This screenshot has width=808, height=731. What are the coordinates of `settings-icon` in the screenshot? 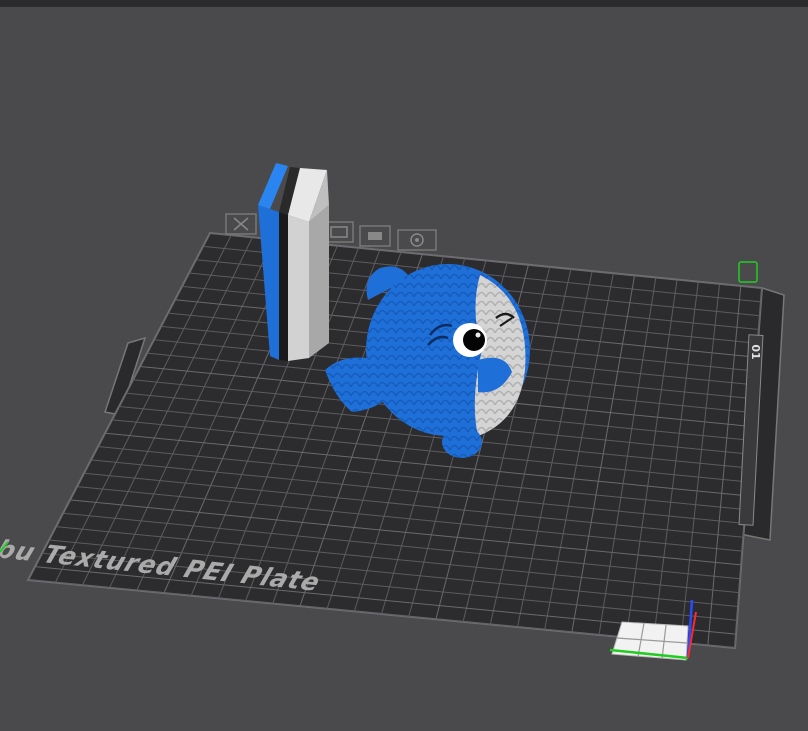 It's located at (417, 240).